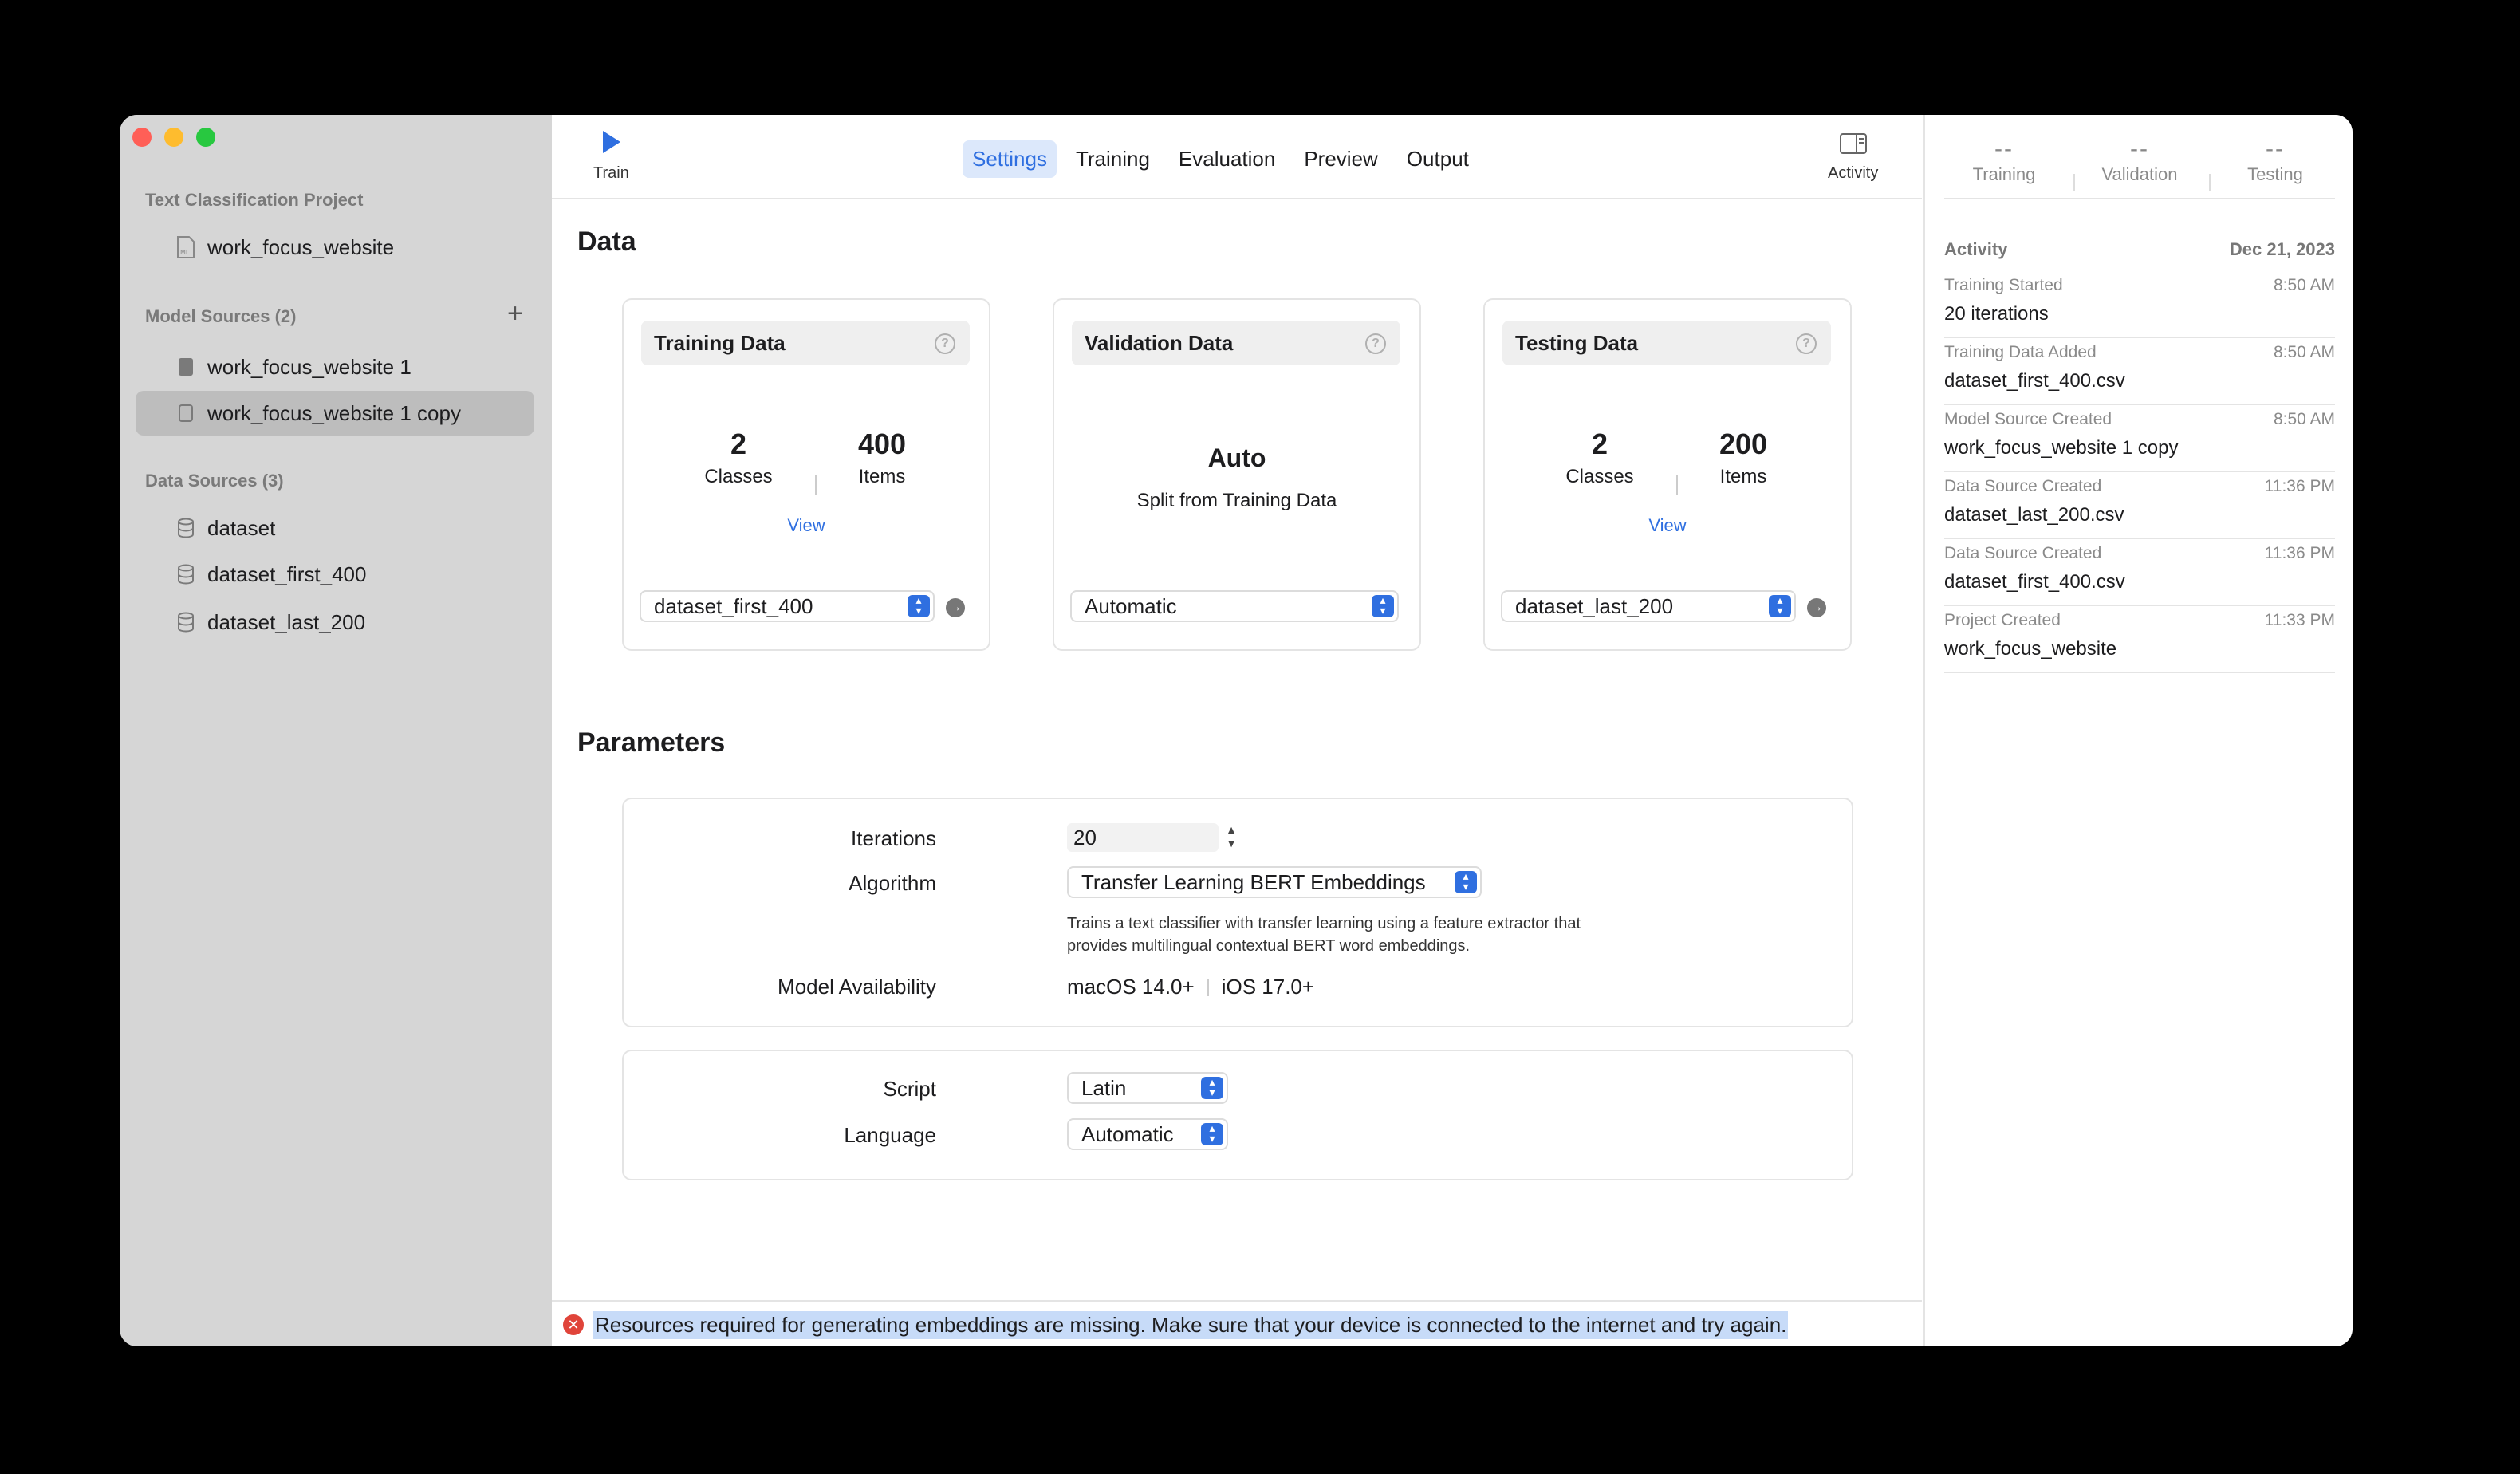  I want to click on iterations-label: Iterations, so click(893, 838).